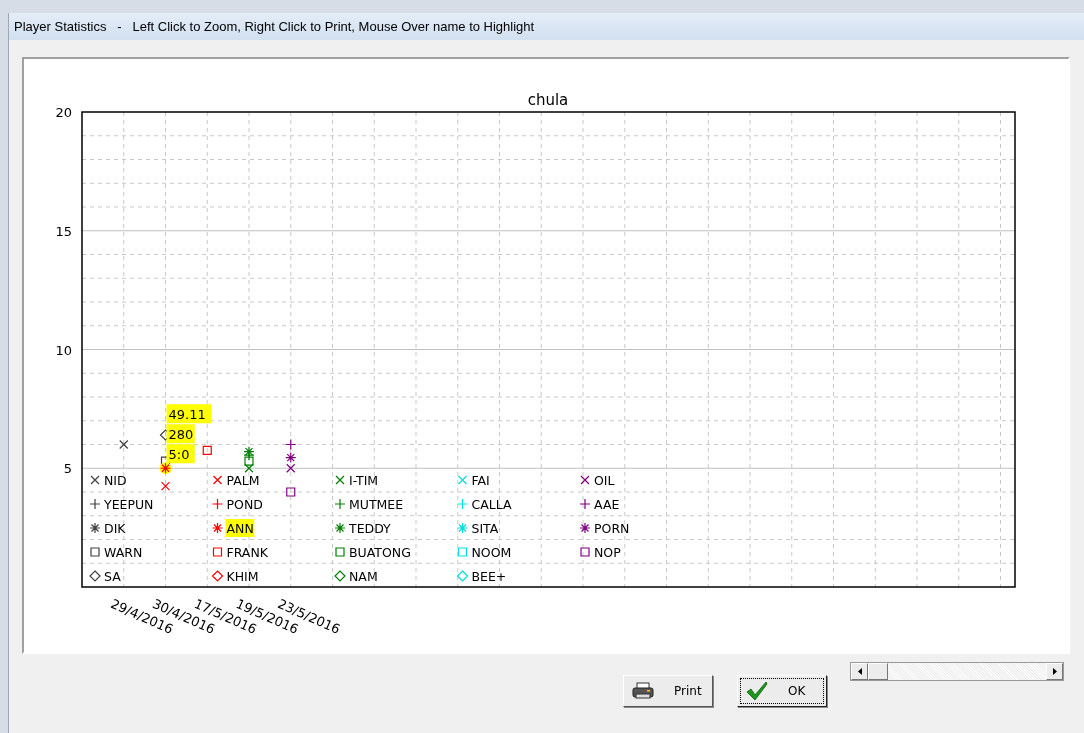 The height and width of the screenshot is (733, 1084). What do you see at coordinates (643, 691) in the screenshot?
I see `printer-icon` at bounding box center [643, 691].